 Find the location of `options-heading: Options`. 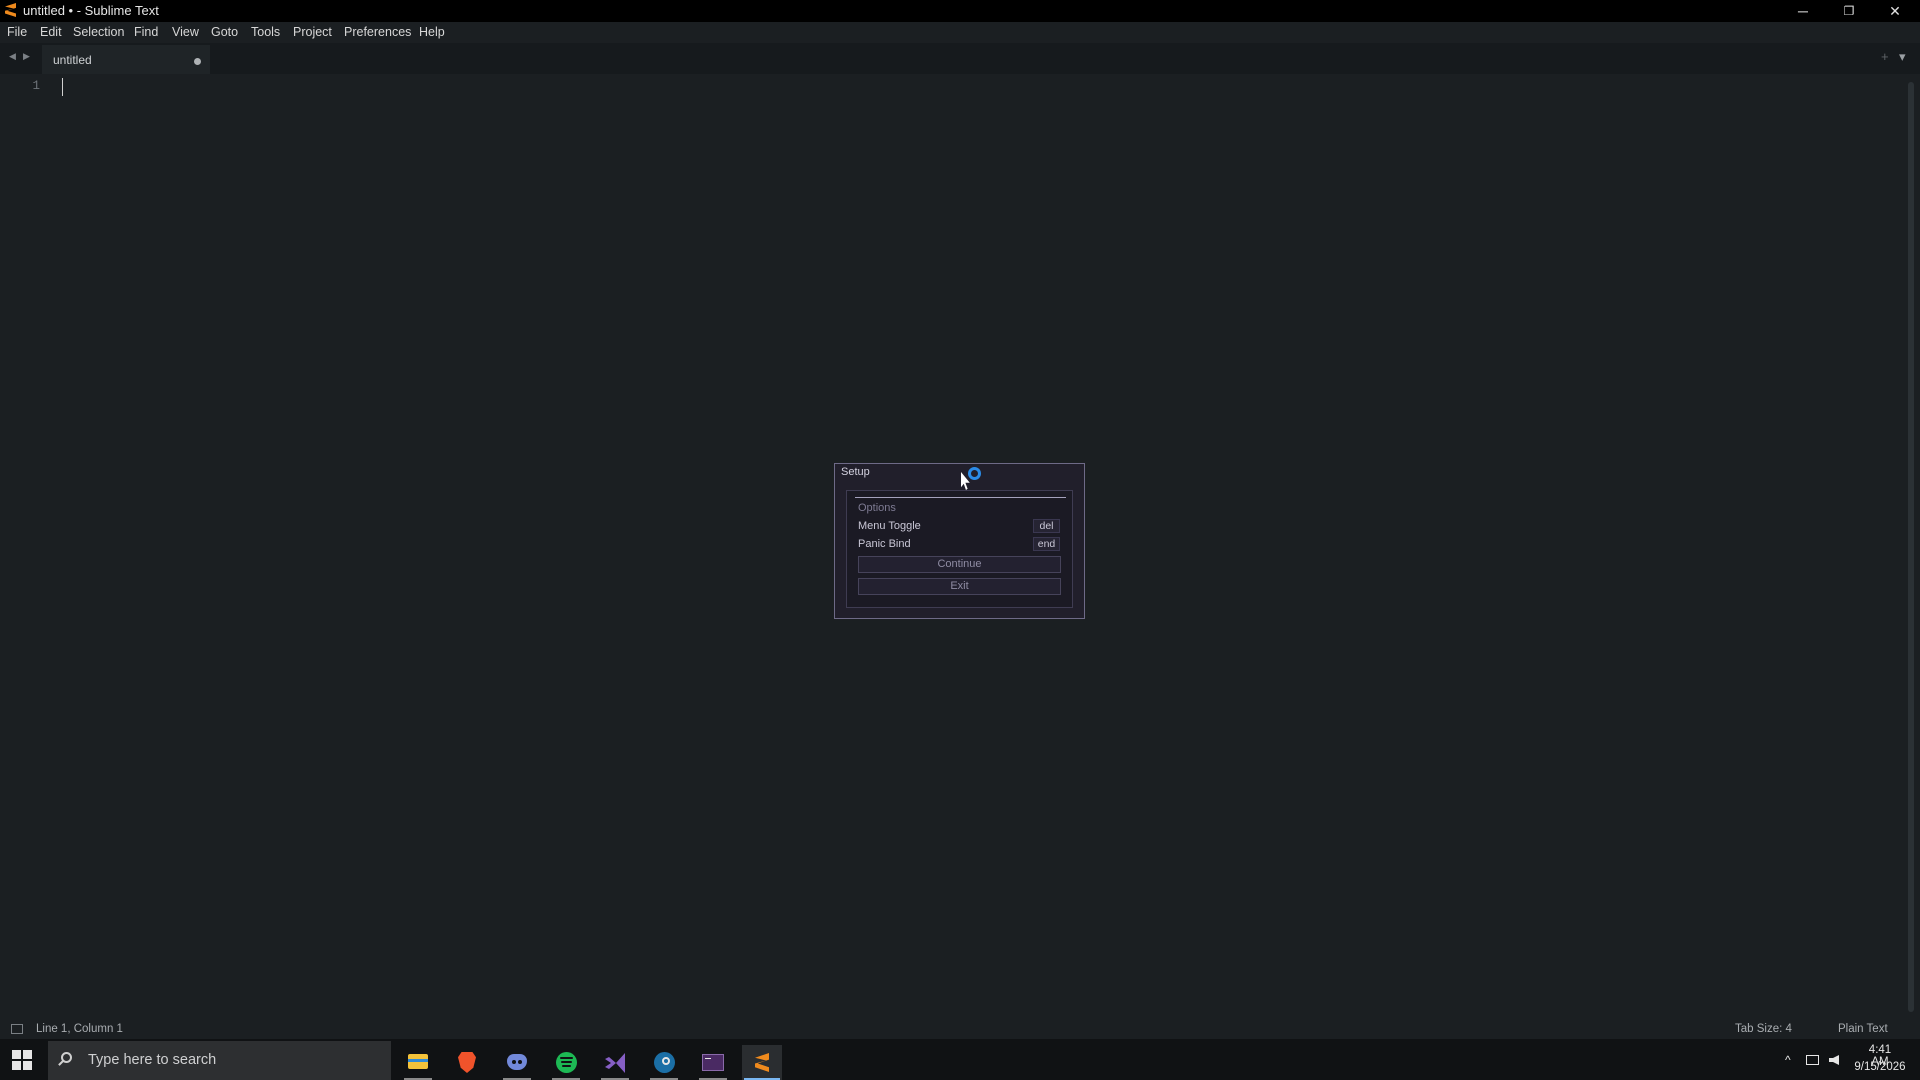

options-heading: Options is located at coordinates (877, 508).